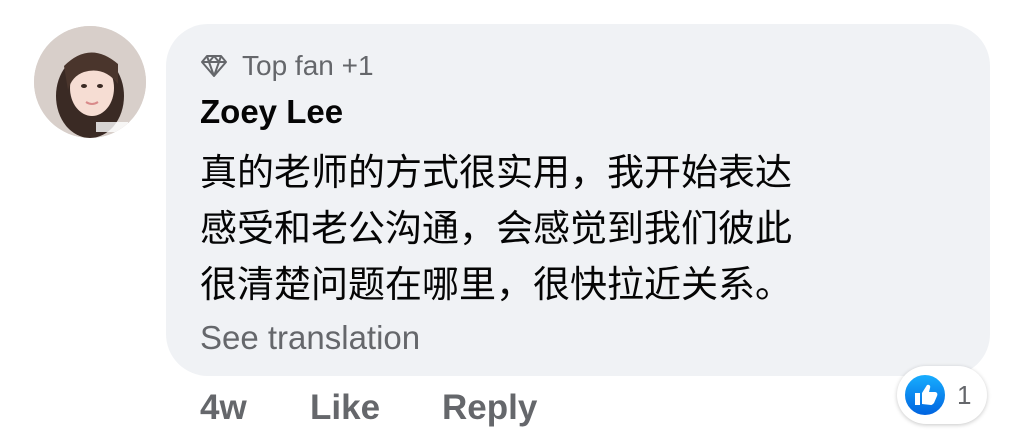 This screenshot has height=441, width=1024. I want to click on timestamp: 4w, so click(223, 408).